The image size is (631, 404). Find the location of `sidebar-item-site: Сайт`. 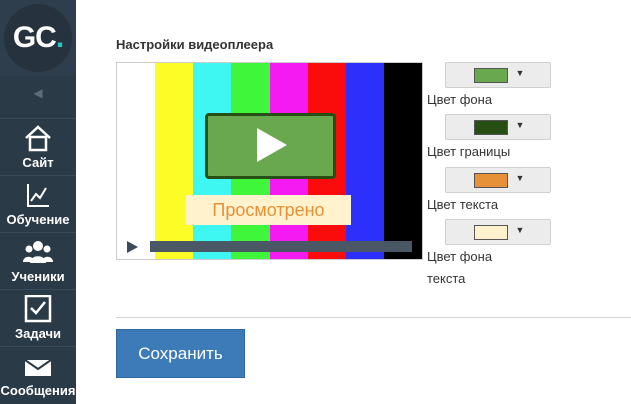

sidebar-item-site: Сайт is located at coordinates (38, 146).